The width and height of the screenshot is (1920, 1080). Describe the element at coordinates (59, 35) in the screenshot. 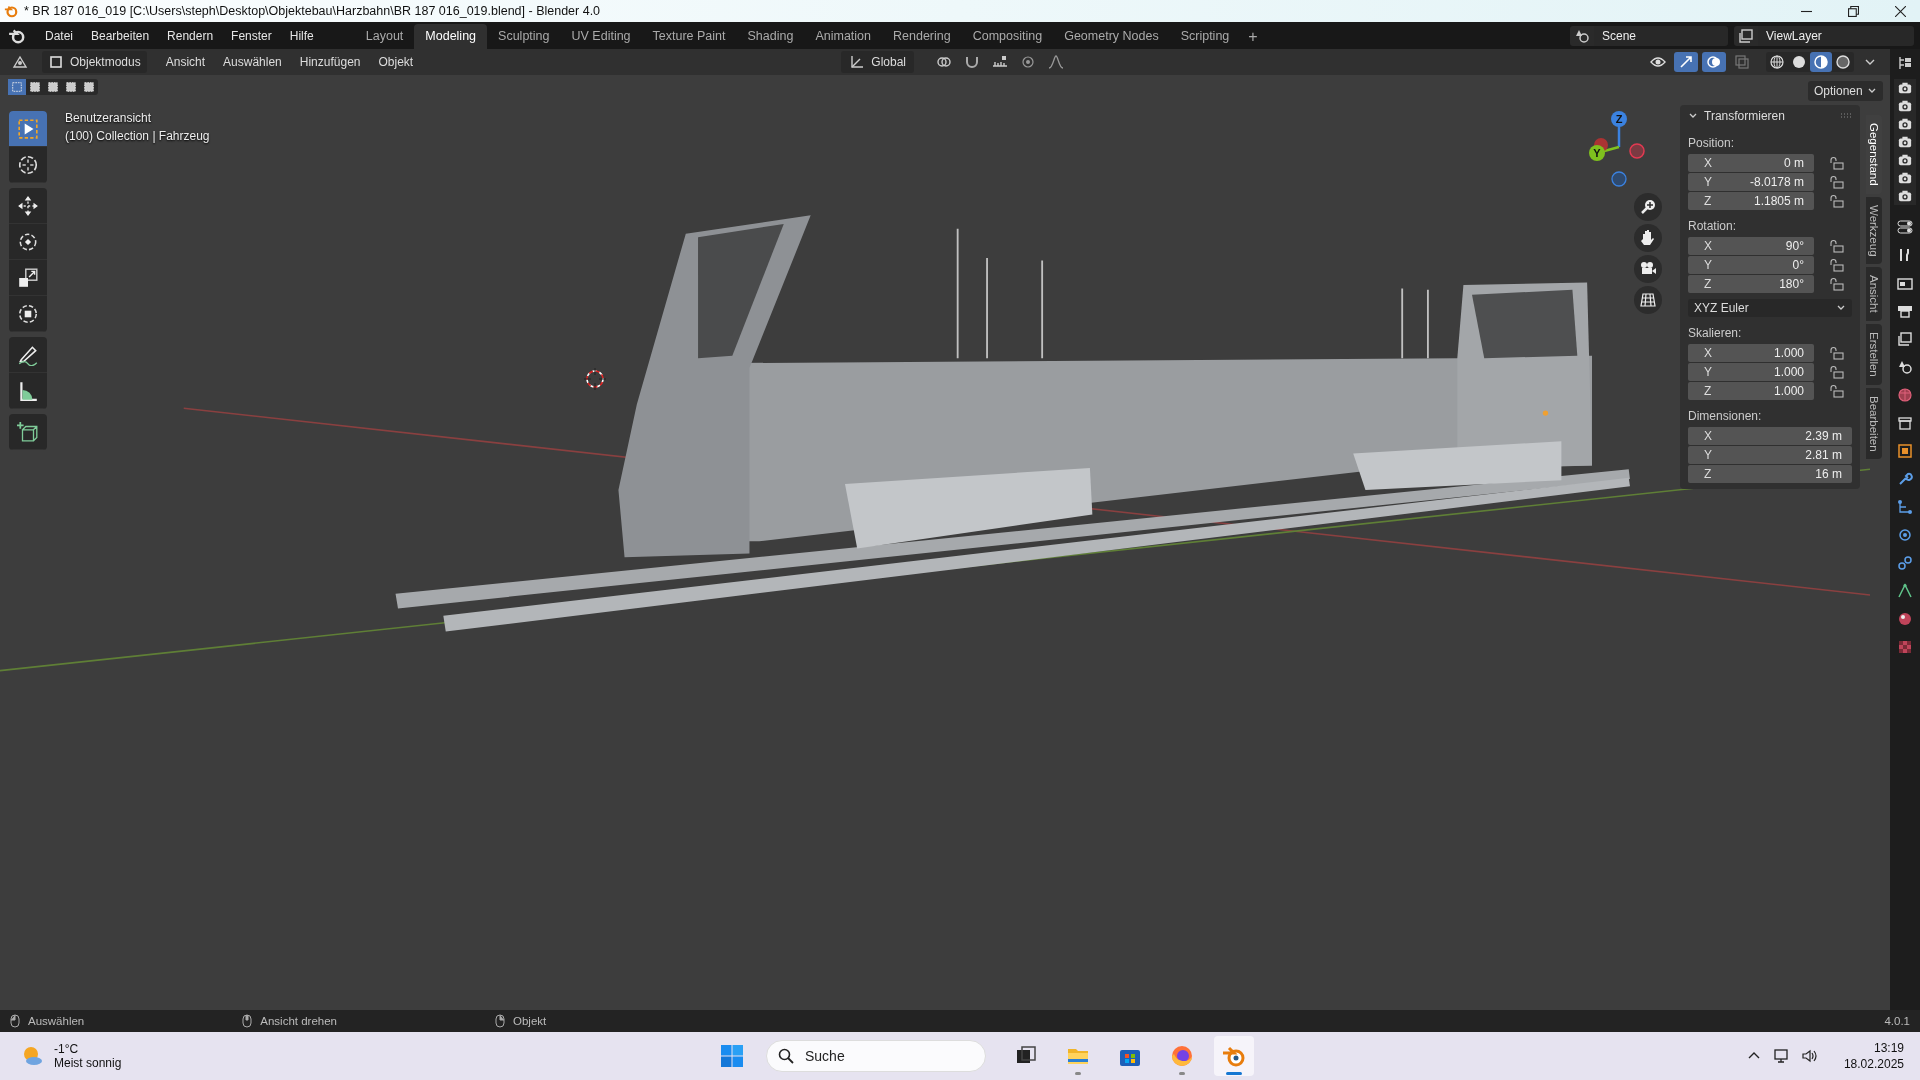

I see `menu-item: Datei` at that location.